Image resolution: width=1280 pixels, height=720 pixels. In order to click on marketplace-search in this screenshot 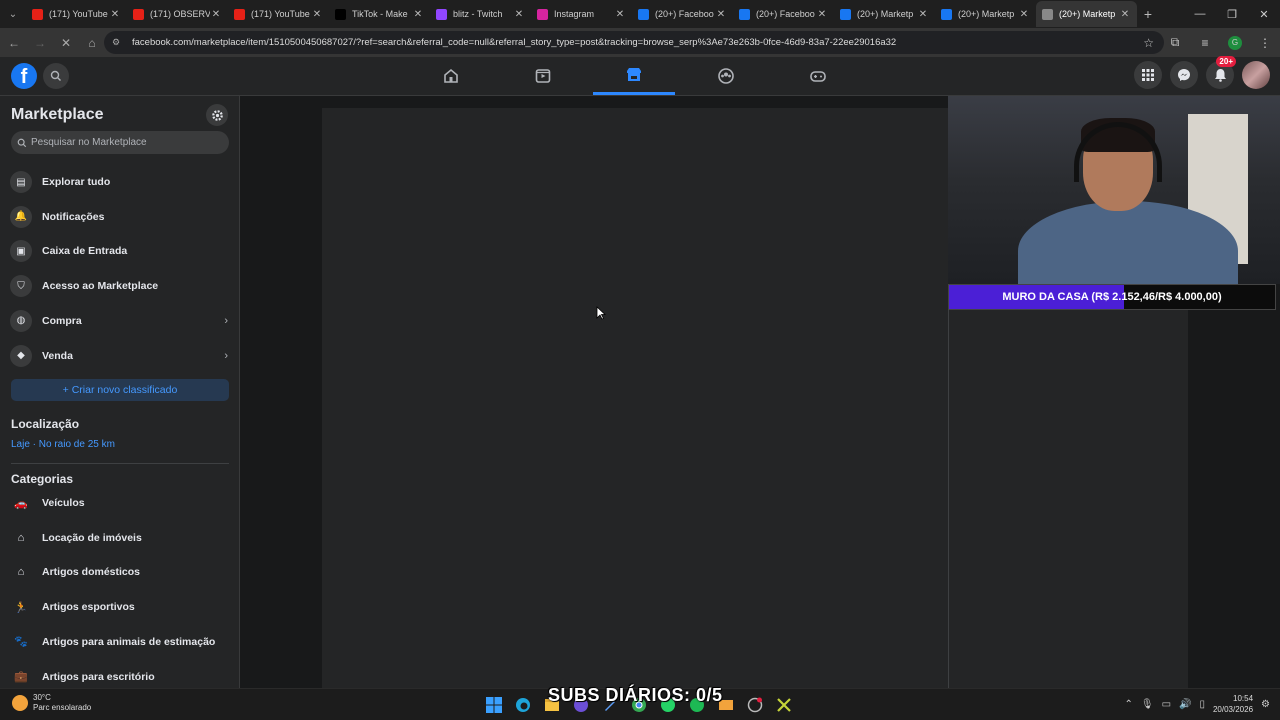, I will do `click(120, 142)`.